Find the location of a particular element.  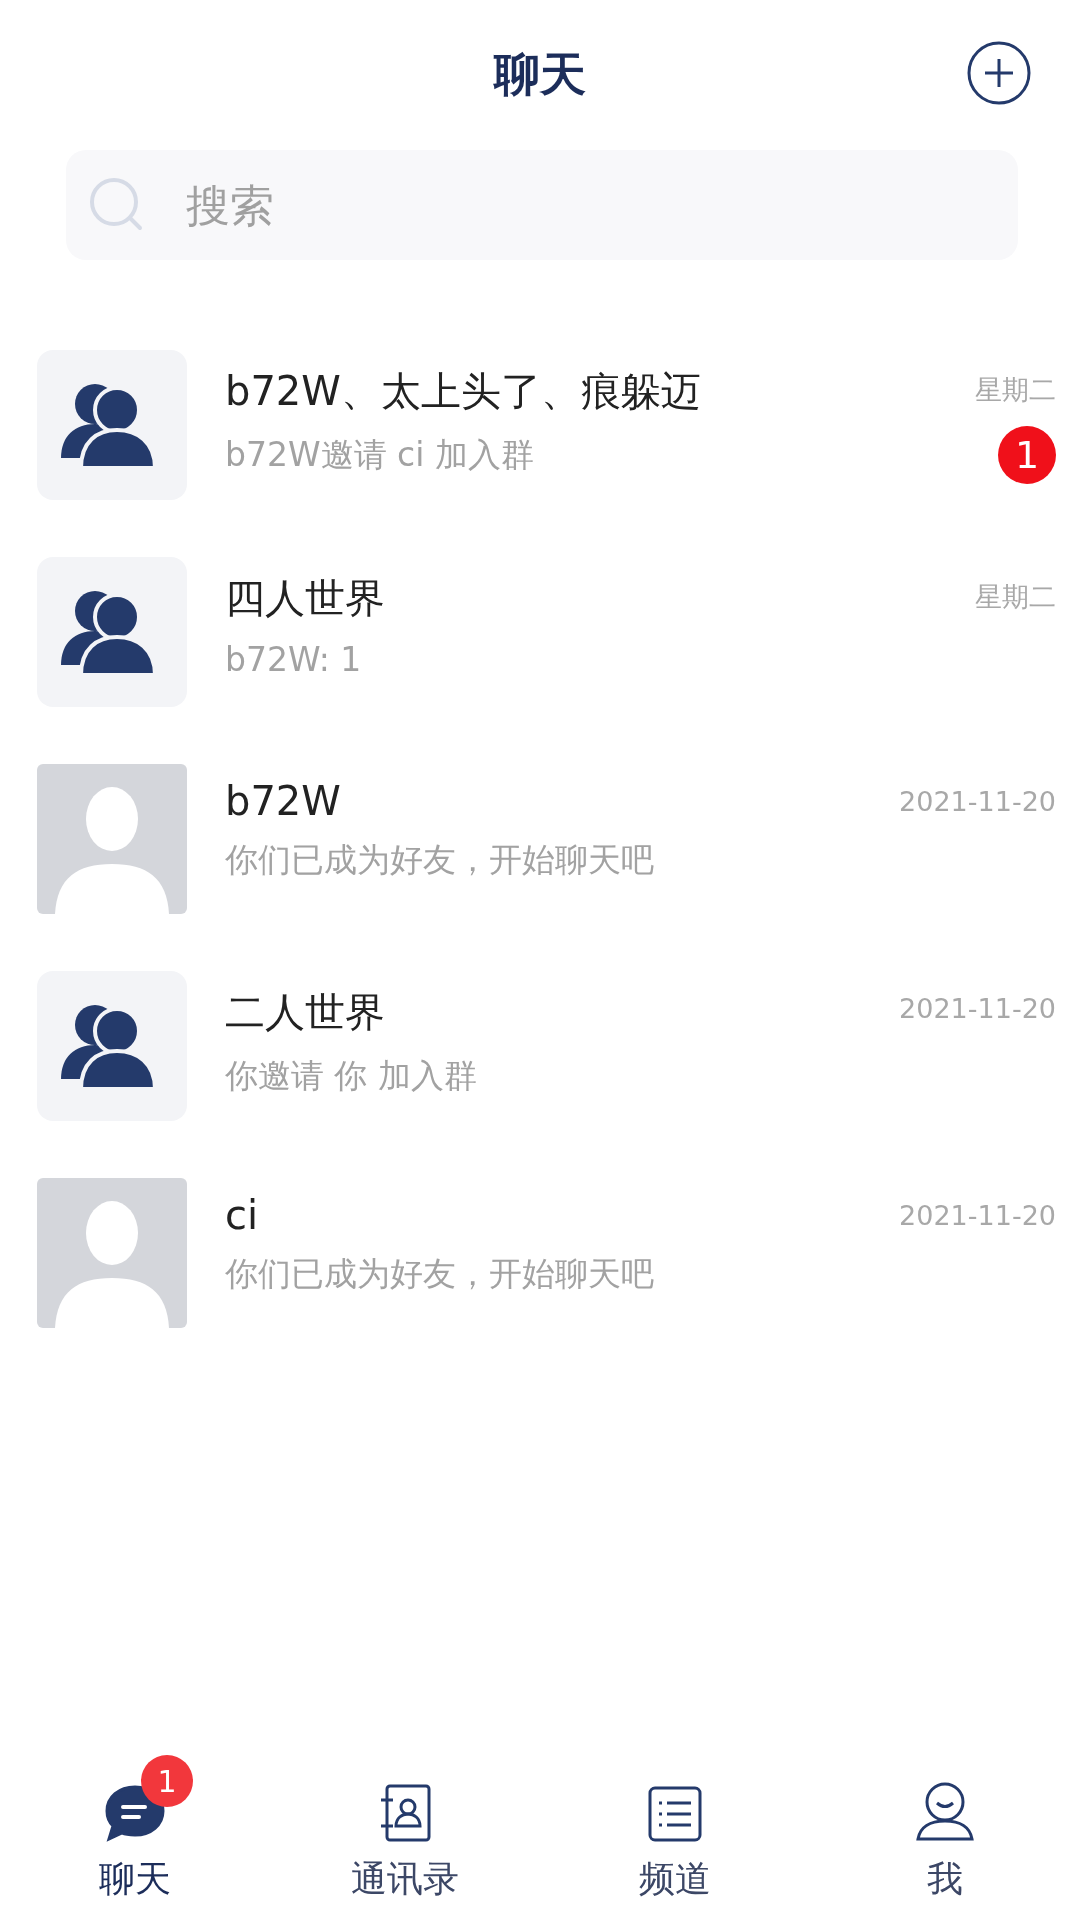

chat-list-item: b72W 你们已成为好友，开始聊天吧 2021-11-20 is located at coordinates (540, 867).